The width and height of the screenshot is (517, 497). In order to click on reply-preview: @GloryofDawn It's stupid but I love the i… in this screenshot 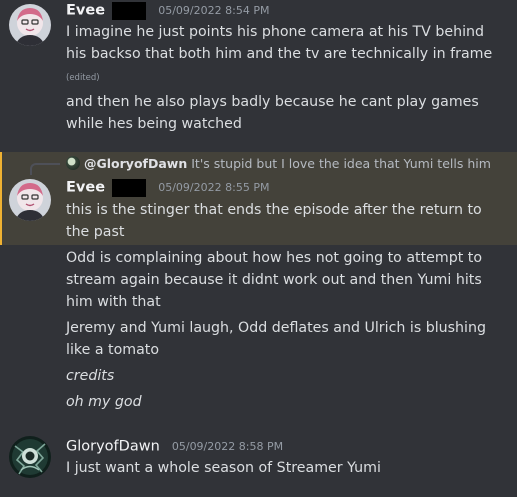, I will do `click(290, 164)`.